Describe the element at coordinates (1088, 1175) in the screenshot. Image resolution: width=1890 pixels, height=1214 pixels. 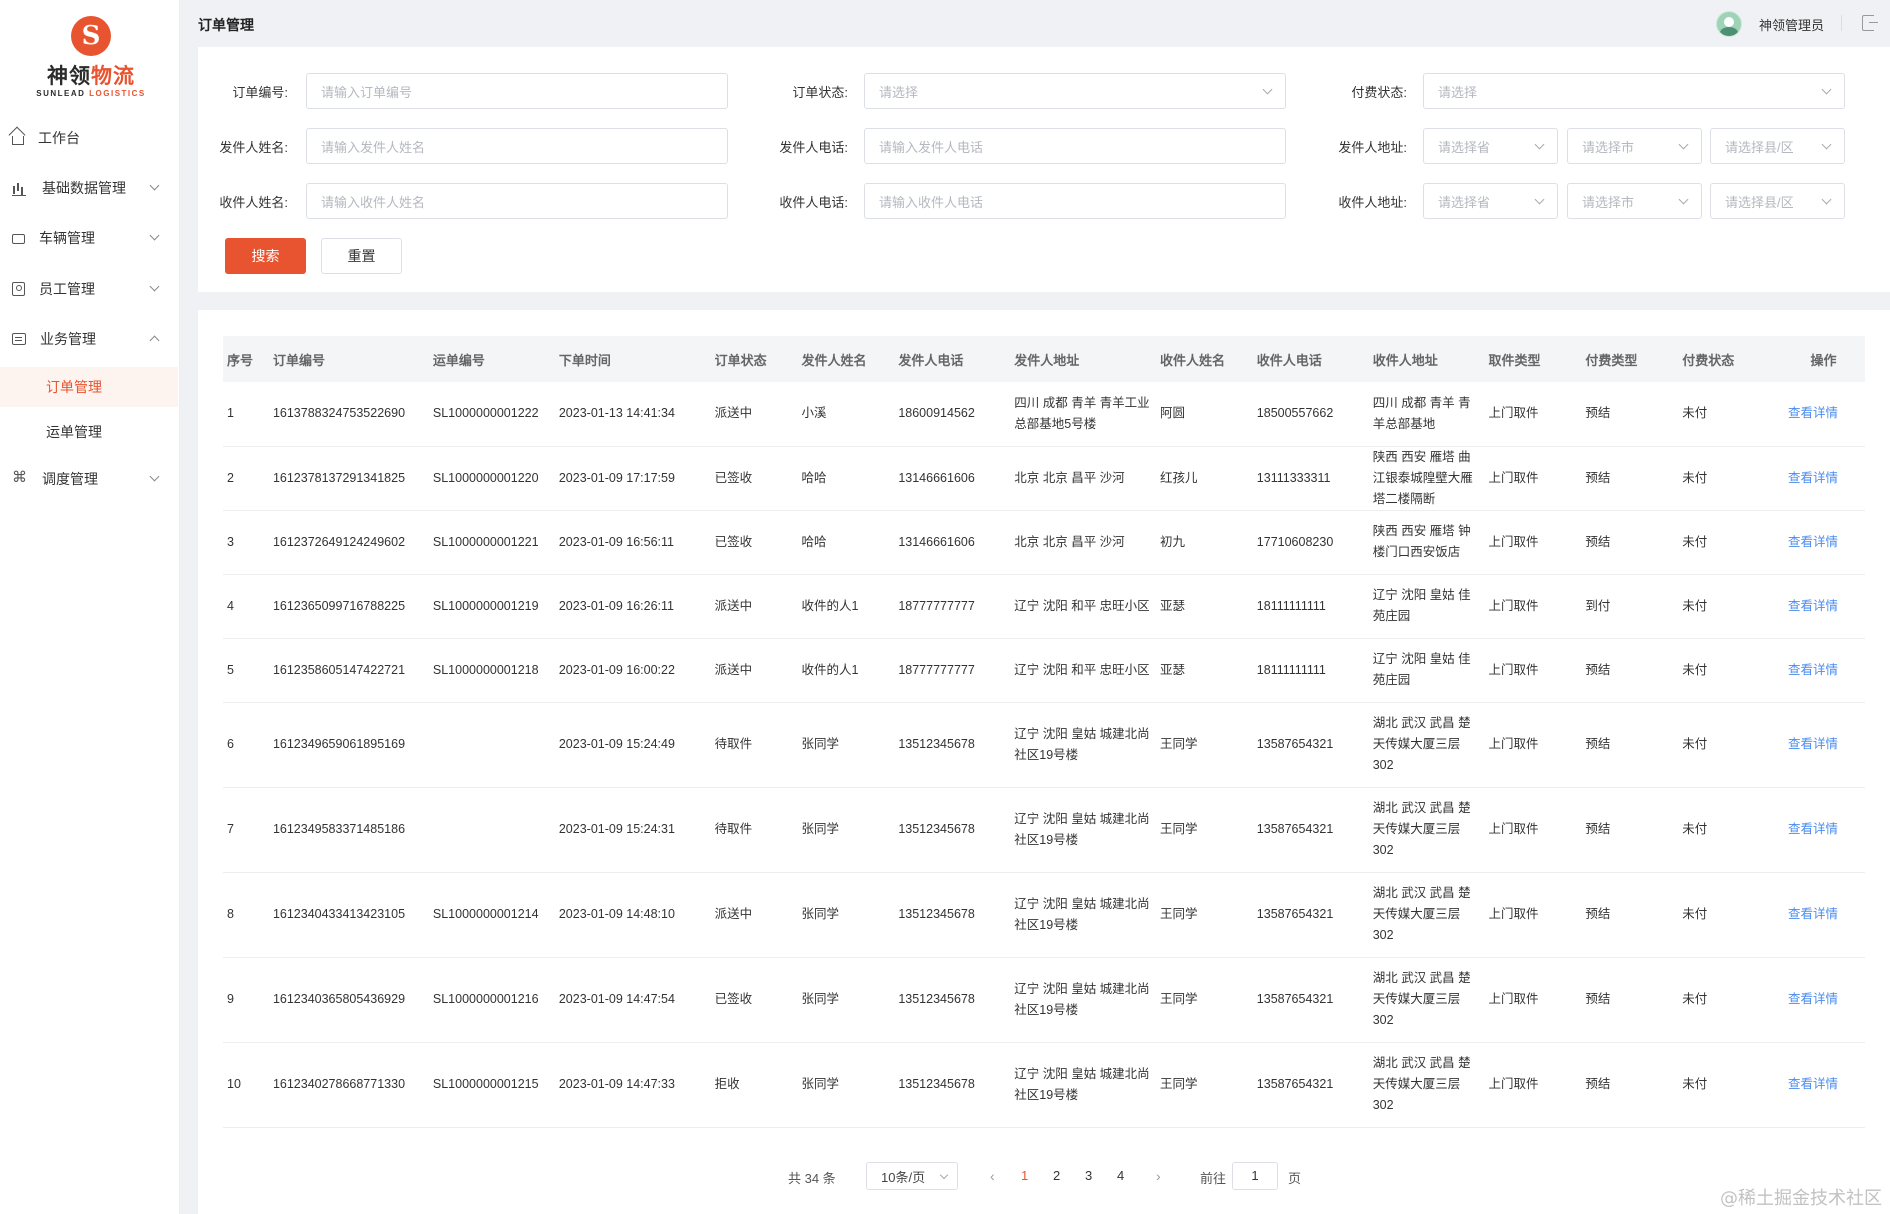
I see `page-3: 3` at that location.